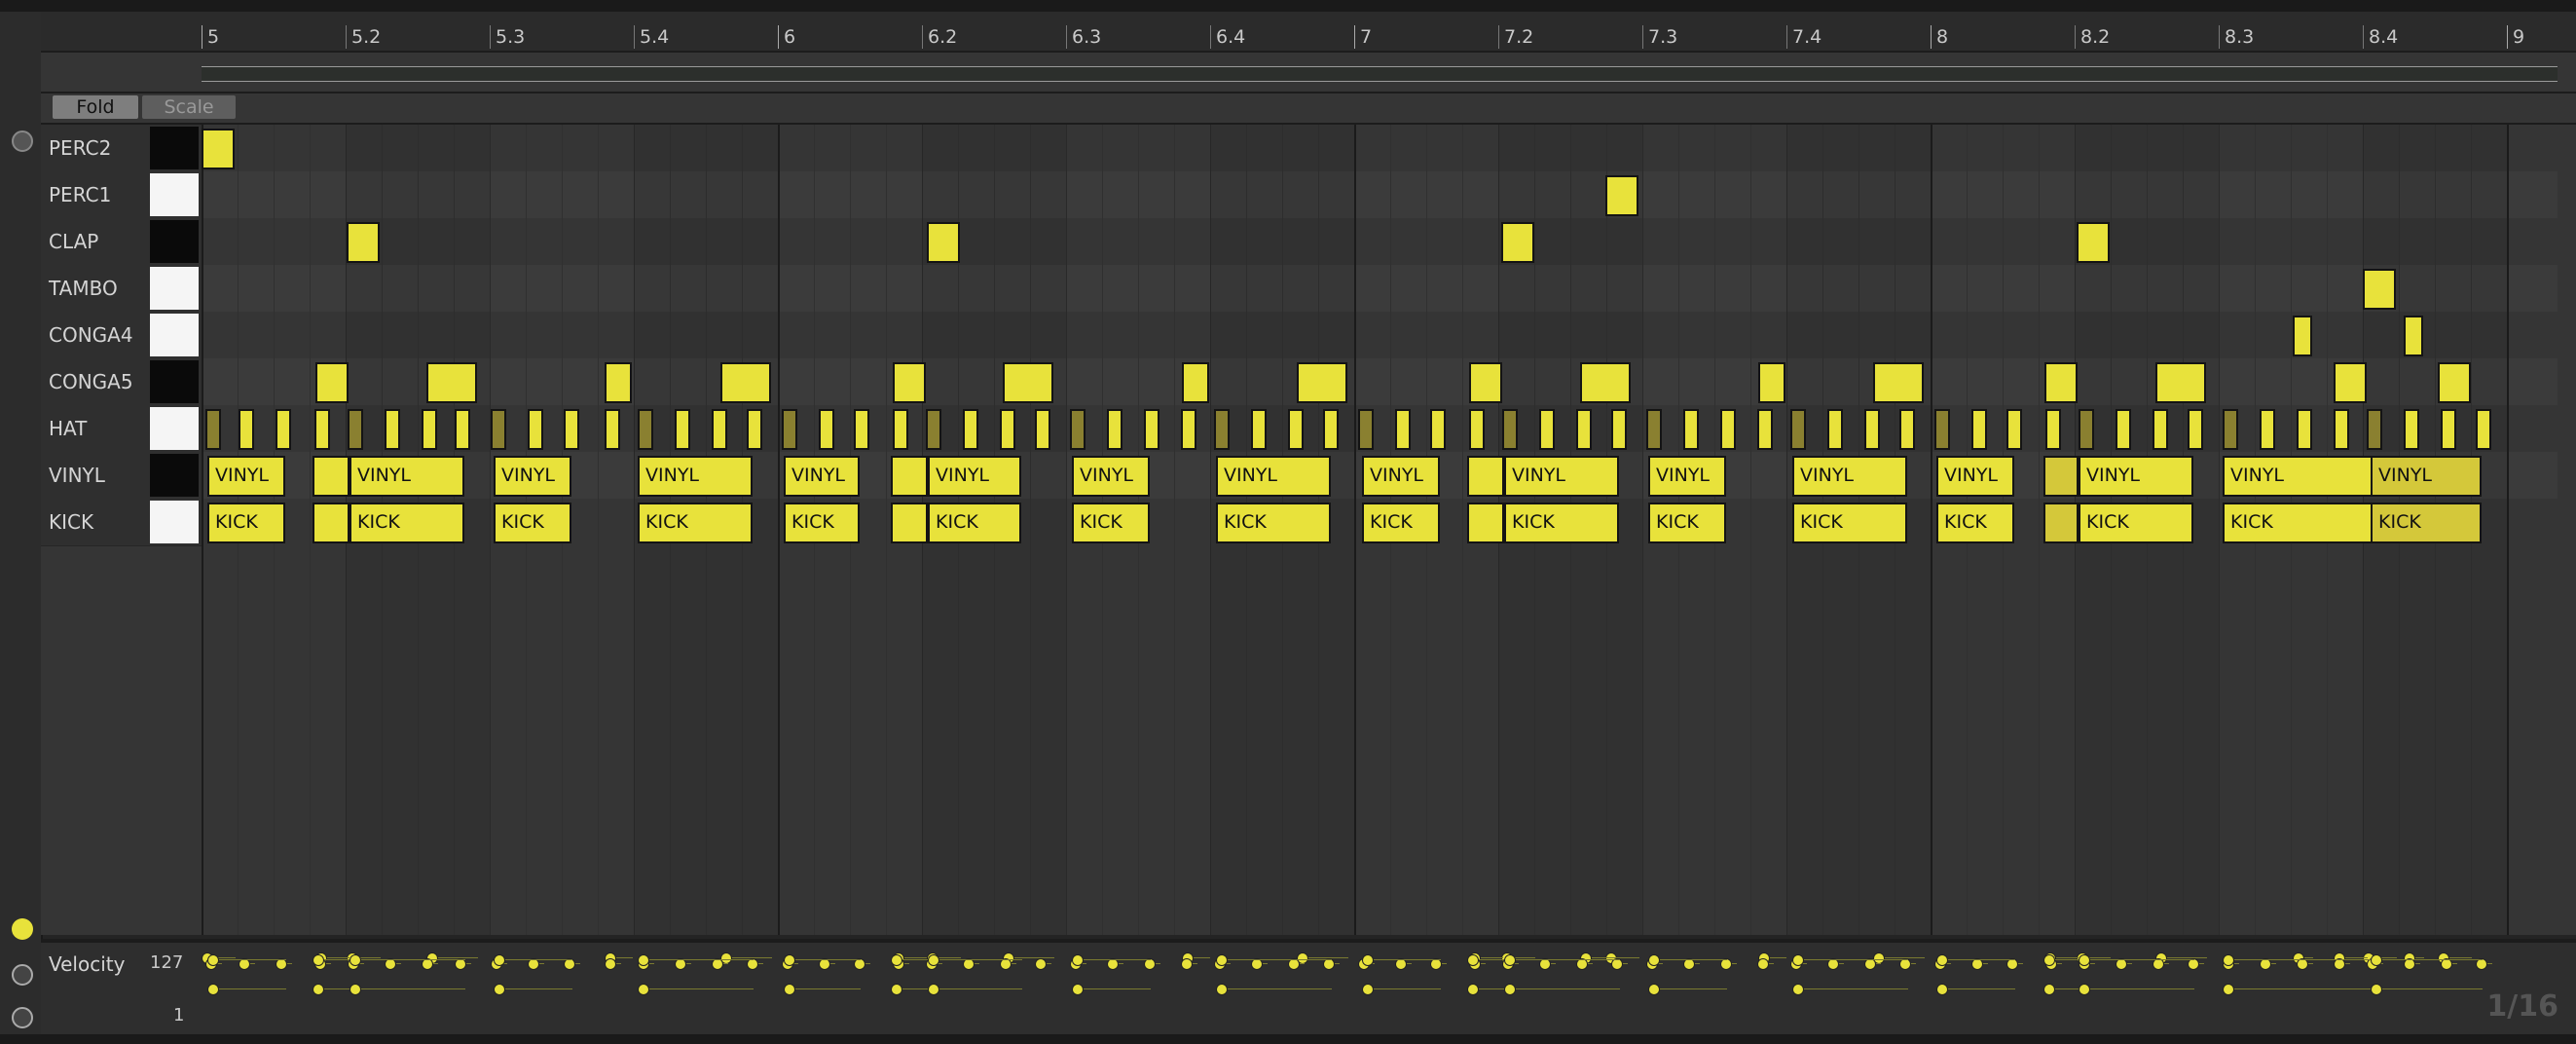 The height and width of the screenshot is (1044, 2576). I want to click on loop-bar, so click(1308, 73).